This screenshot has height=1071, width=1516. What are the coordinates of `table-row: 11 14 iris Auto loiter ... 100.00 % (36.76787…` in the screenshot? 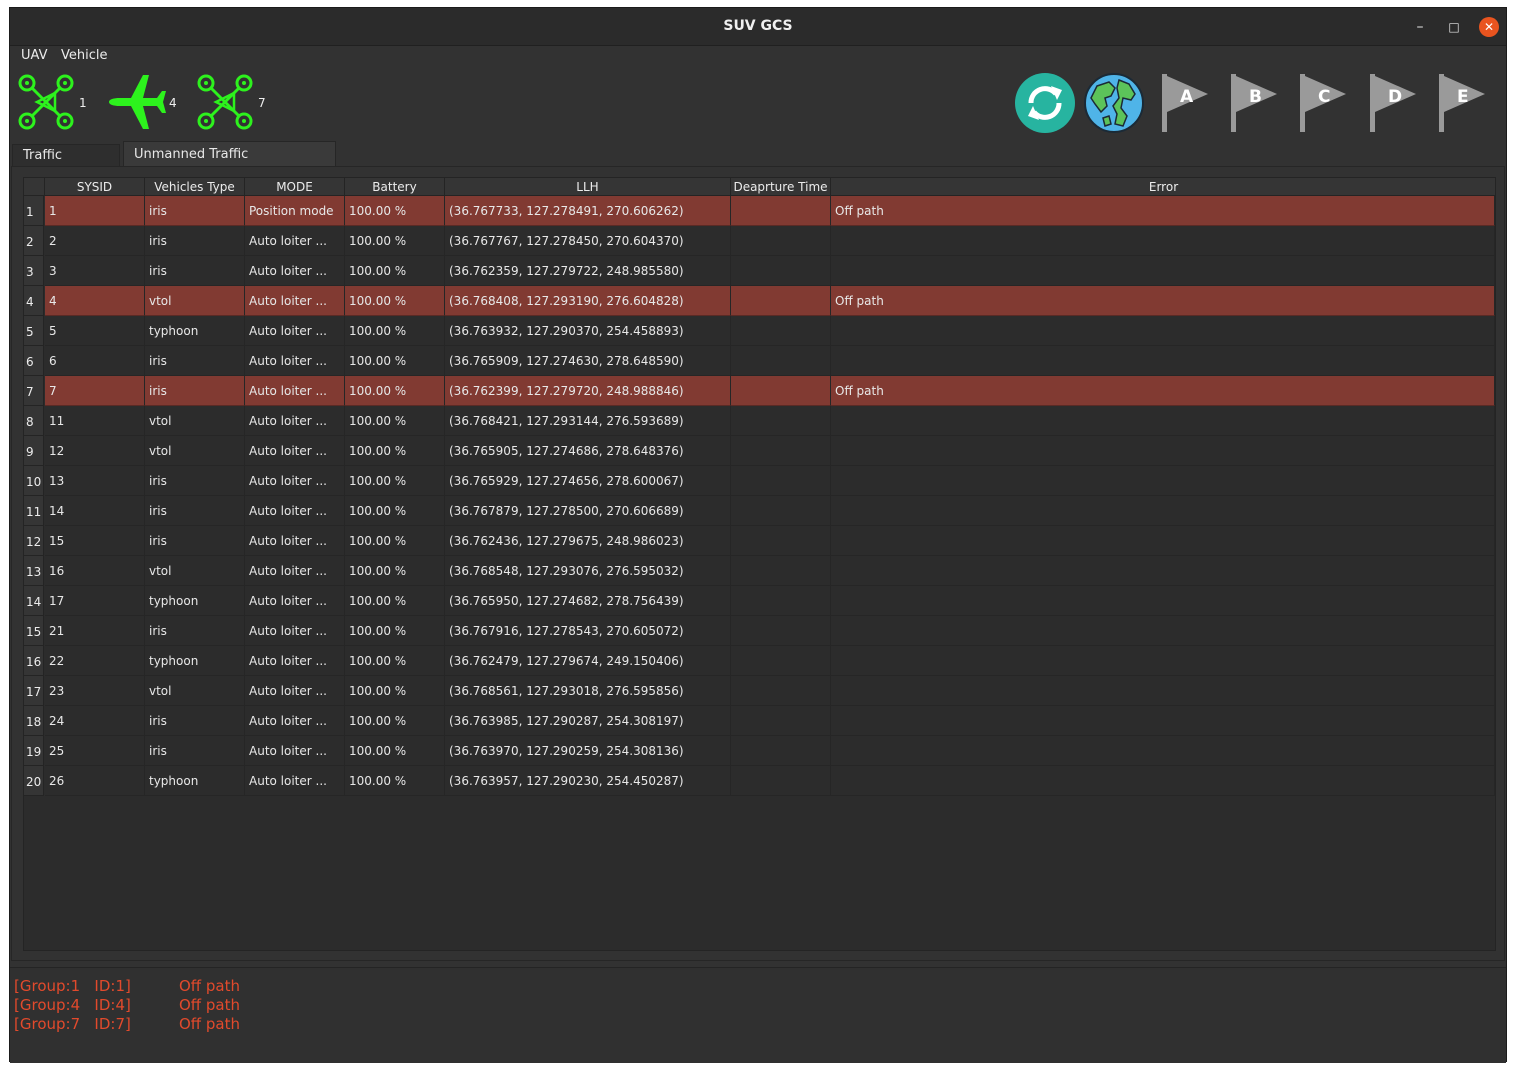 It's located at (759, 511).